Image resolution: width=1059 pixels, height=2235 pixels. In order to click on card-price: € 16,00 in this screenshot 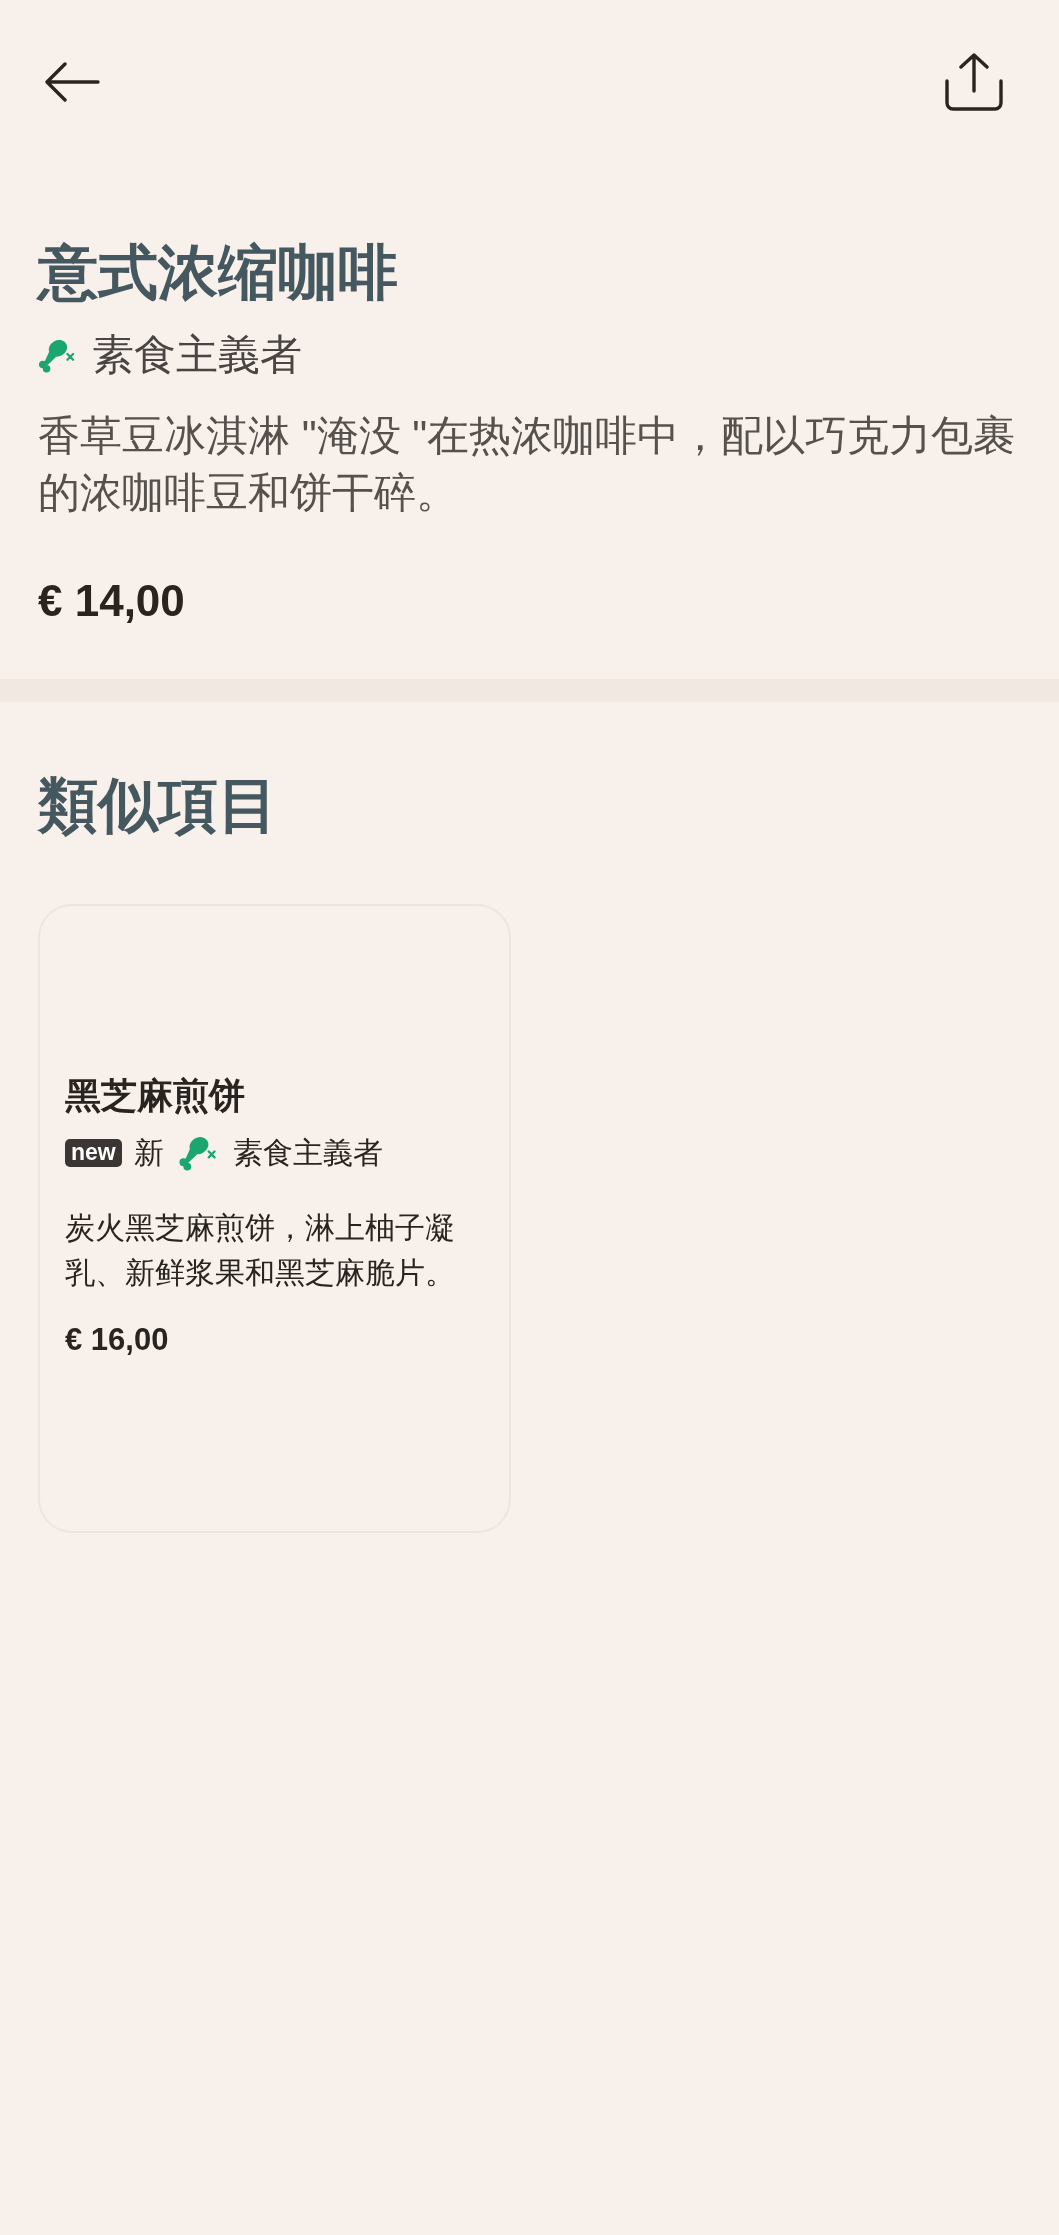, I will do `click(117, 1339)`.